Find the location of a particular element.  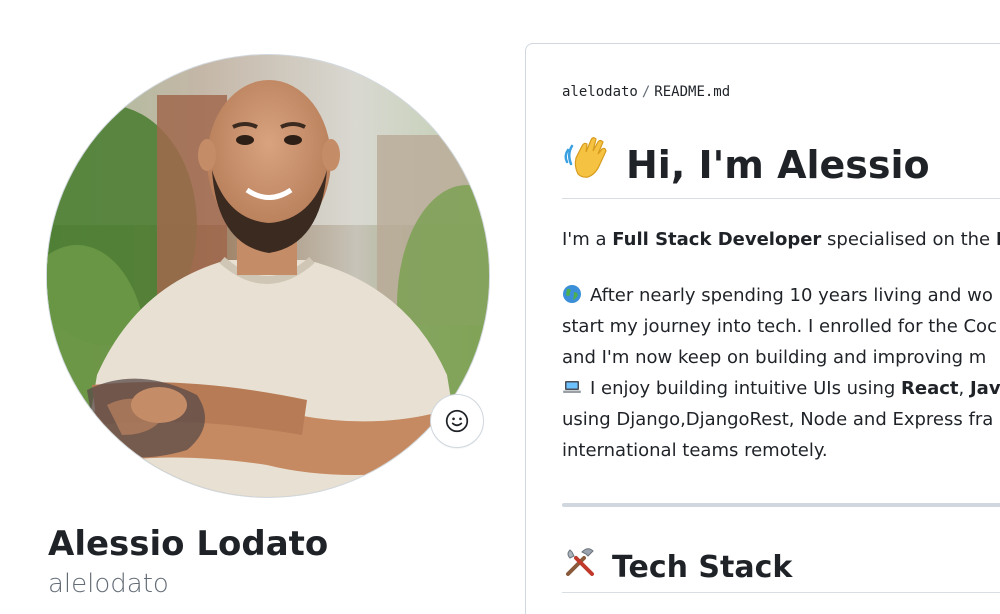

globe-icon is located at coordinates (572, 293).